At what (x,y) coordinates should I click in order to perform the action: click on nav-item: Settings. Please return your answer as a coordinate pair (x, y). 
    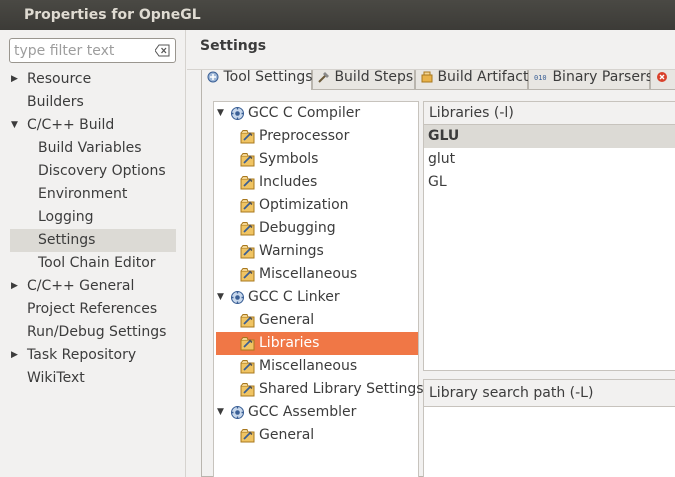
    Looking at the image, I should click on (93, 240).